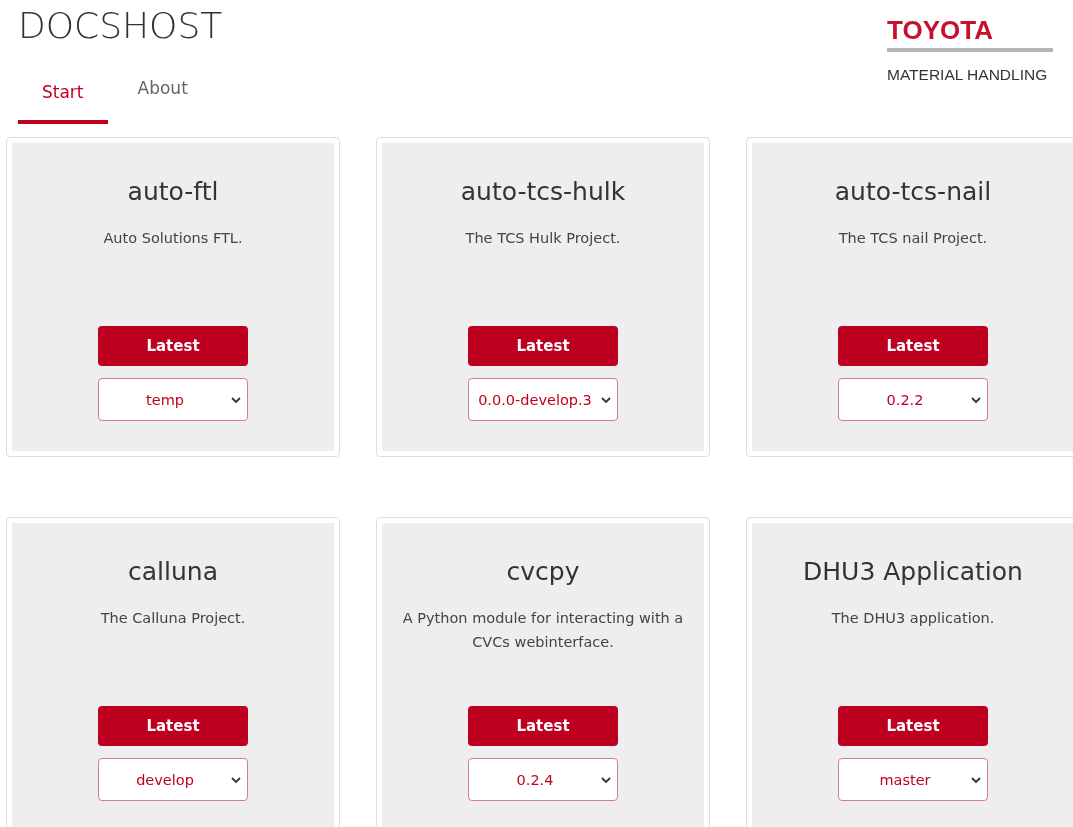 The image size is (1073, 827). Describe the element at coordinates (913, 779) in the screenshot. I see `version-dropdown: master` at that location.